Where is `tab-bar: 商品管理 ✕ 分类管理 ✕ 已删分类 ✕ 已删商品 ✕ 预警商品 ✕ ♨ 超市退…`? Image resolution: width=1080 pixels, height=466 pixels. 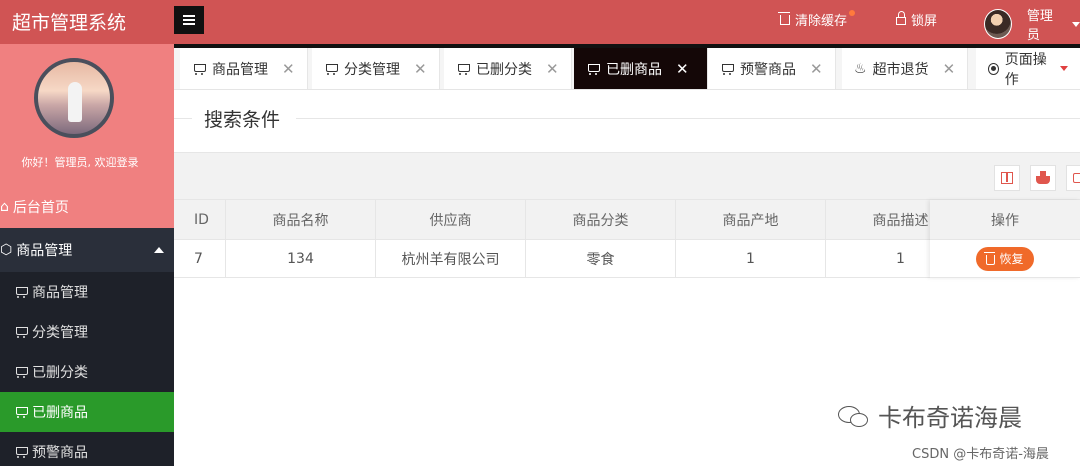
tab-bar: 商品管理 ✕ 分类管理 ✕ 已删分类 ✕ 已删商品 ✕ 预警商品 ✕ ♨ 超市退… is located at coordinates (627, 67).